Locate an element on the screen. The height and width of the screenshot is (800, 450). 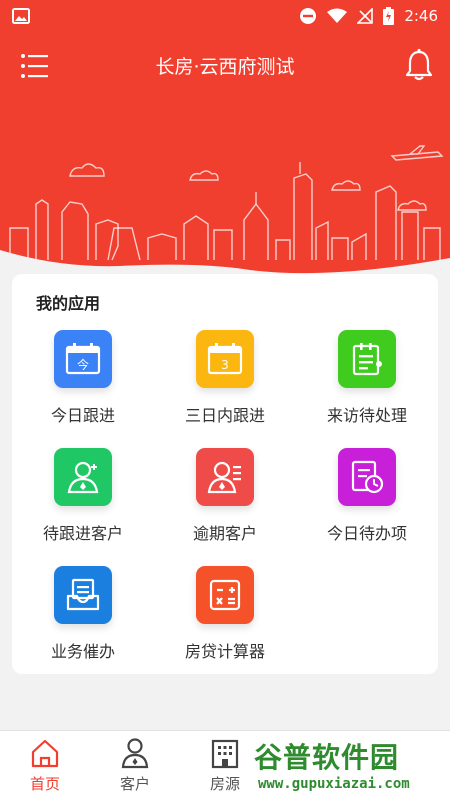
app-label: 今日跟进 is located at coordinates (82, 415).